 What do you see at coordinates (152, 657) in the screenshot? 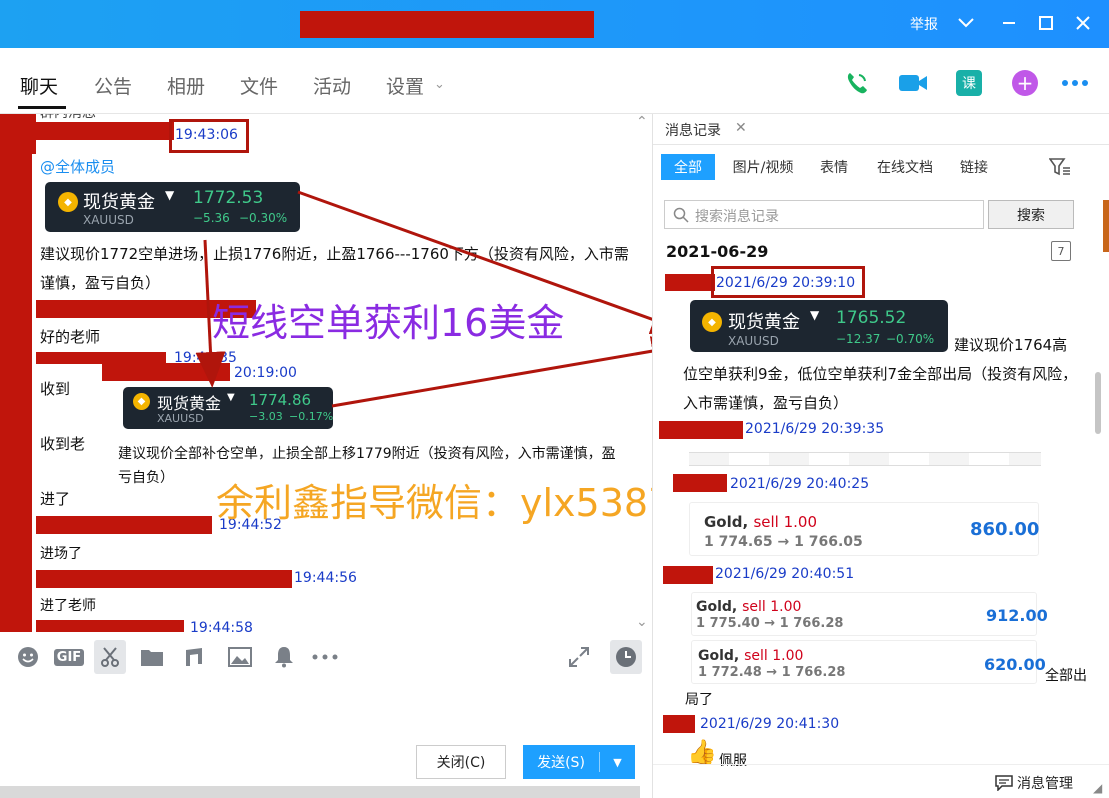
I see `folder-icon` at bounding box center [152, 657].